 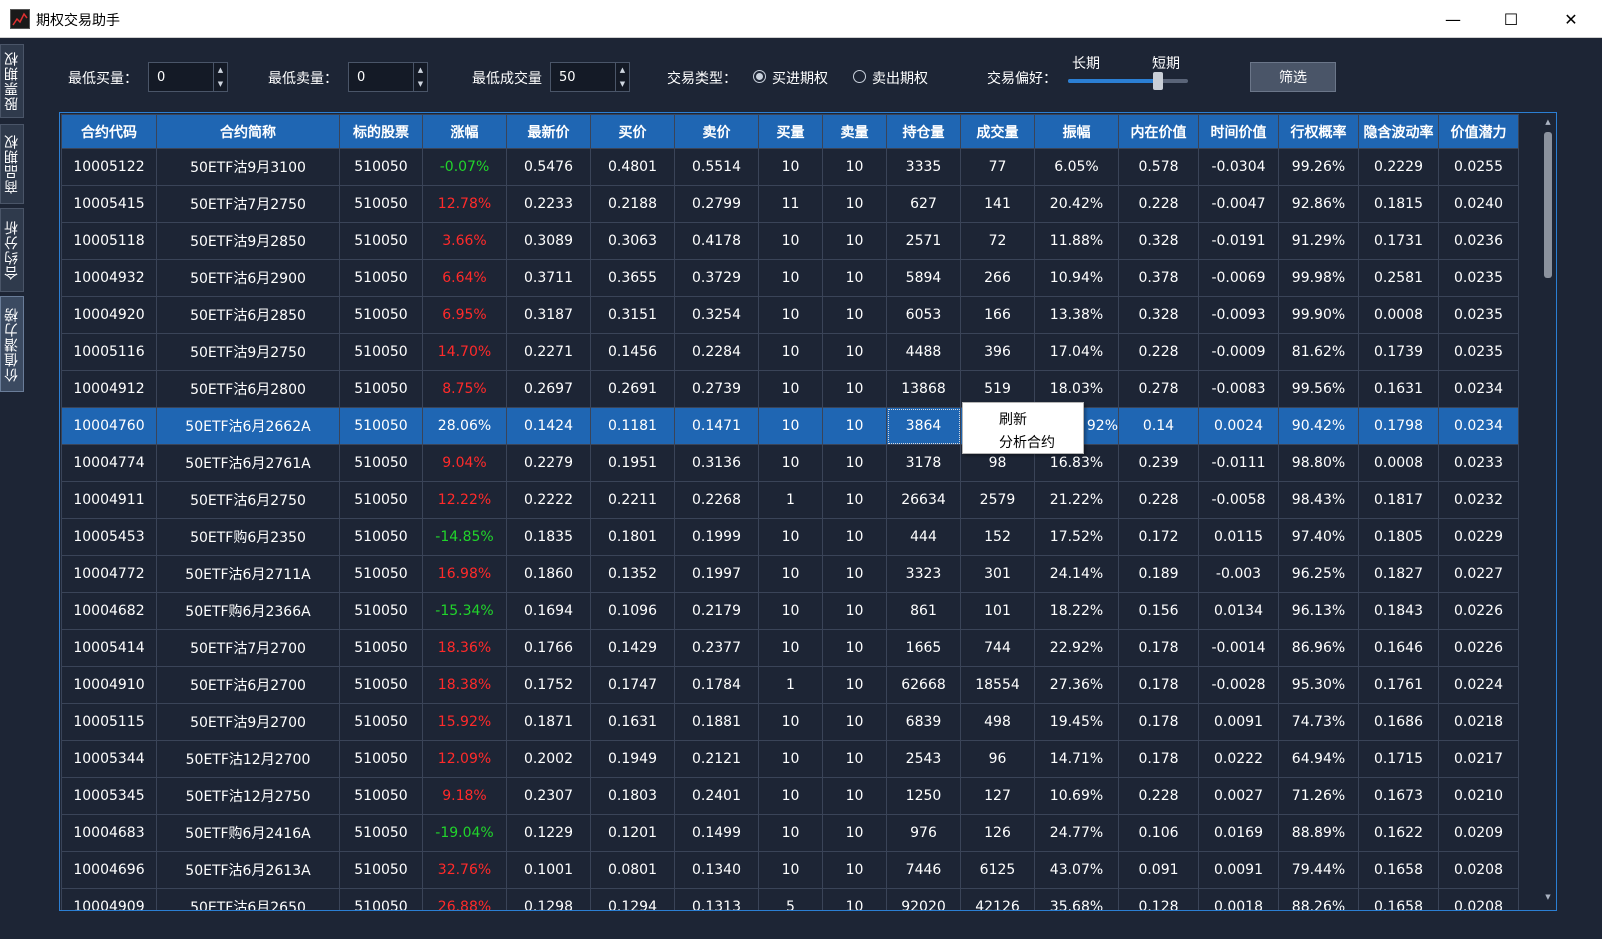 What do you see at coordinates (548, 759) in the screenshot?
I see `table-cell: 0.2002` at bounding box center [548, 759].